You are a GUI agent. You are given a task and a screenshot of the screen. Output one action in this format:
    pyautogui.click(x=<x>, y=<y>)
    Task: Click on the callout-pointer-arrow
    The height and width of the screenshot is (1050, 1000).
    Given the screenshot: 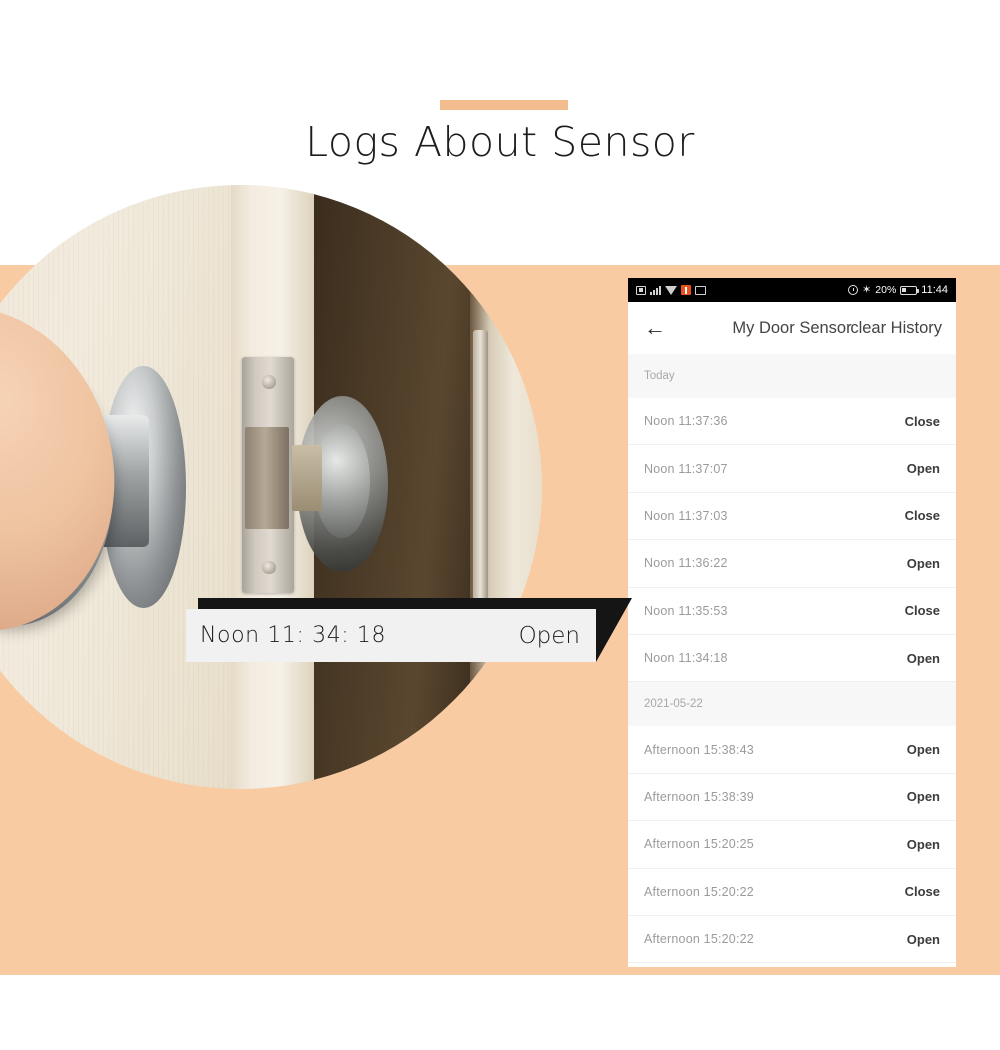 What is the action you would take?
    pyautogui.click(x=614, y=630)
    